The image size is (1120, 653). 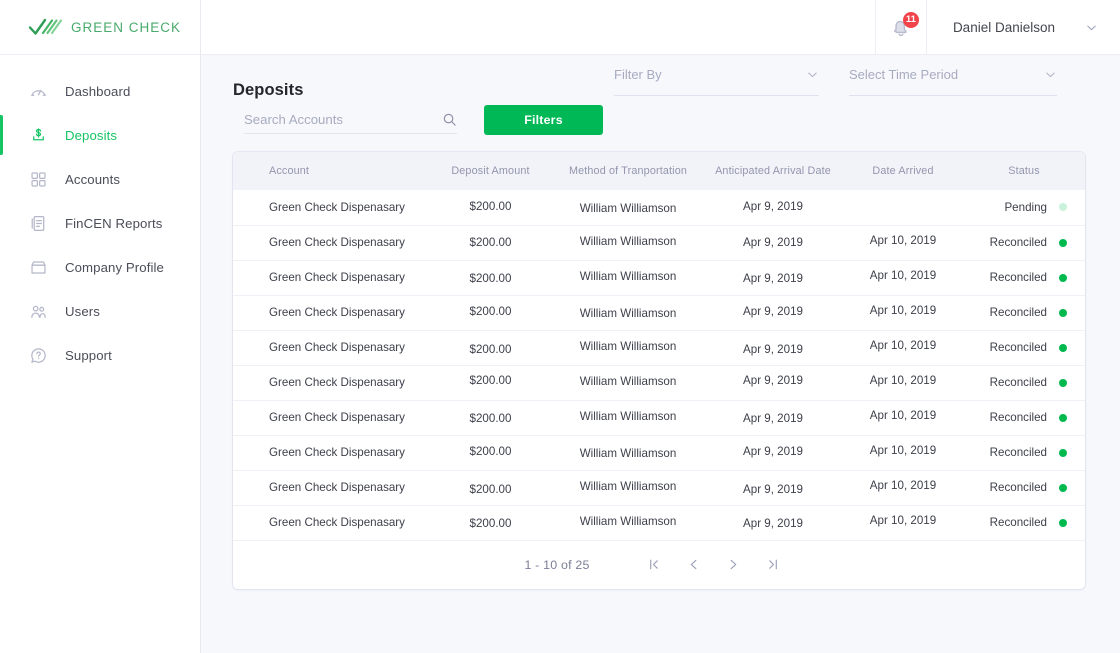 What do you see at coordinates (91, 135) in the screenshot?
I see `sidebar-item-label: Deposits` at bounding box center [91, 135].